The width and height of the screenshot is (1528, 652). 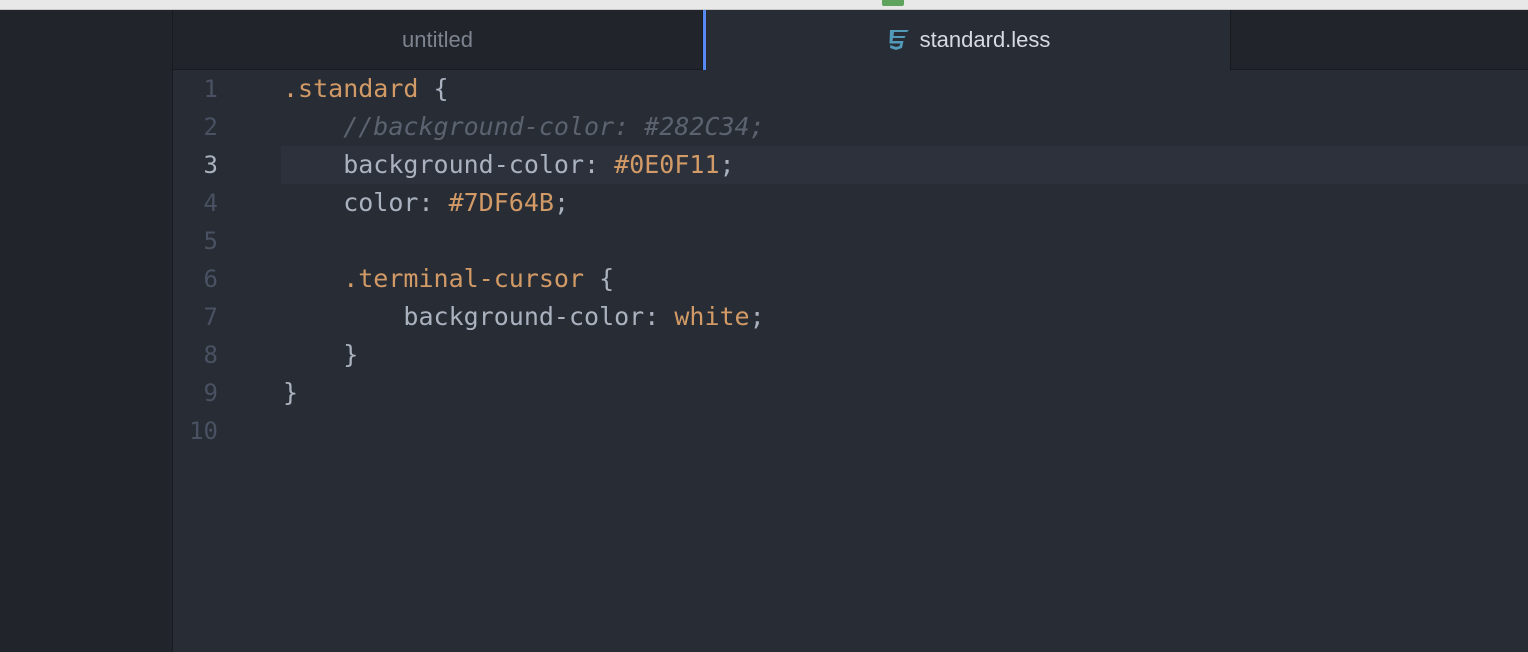 I want to click on code-line: 6 .terminal-cursor {, so click(x=850, y=279).